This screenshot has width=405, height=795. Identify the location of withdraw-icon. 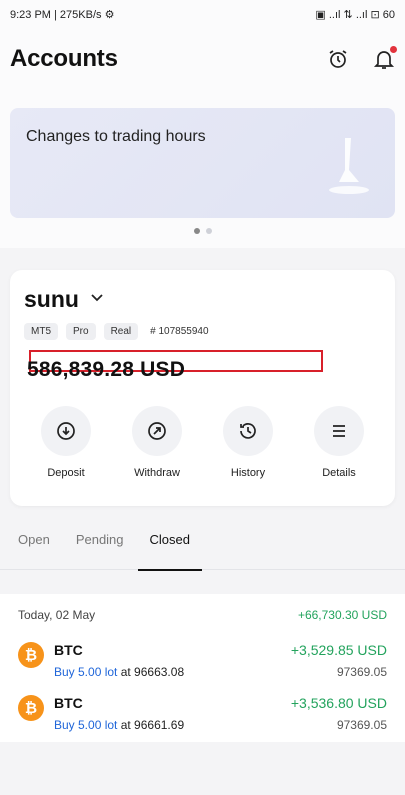
(157, 431).